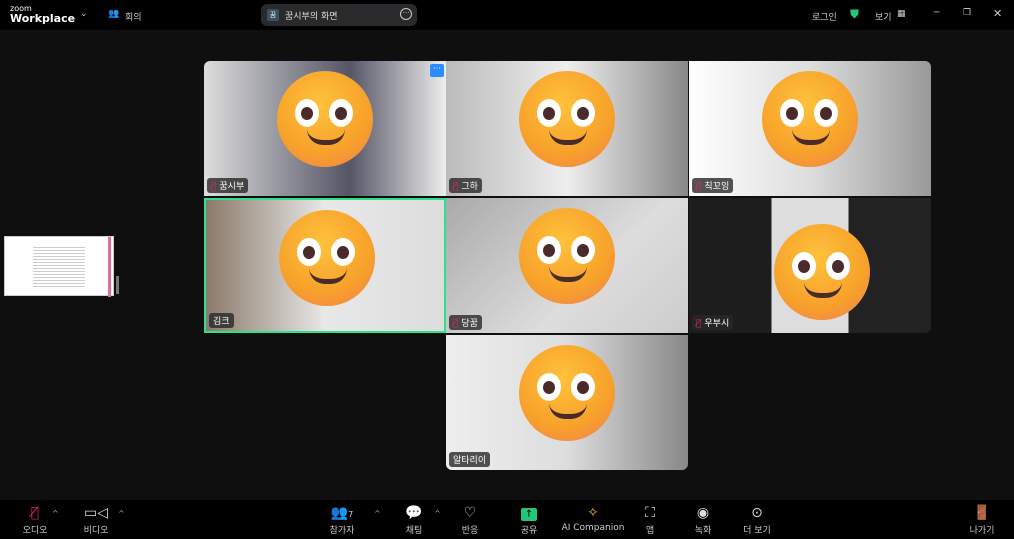 The image size is (1014, 539). I want to click on minimize-icon: ─, so click(936, 13).